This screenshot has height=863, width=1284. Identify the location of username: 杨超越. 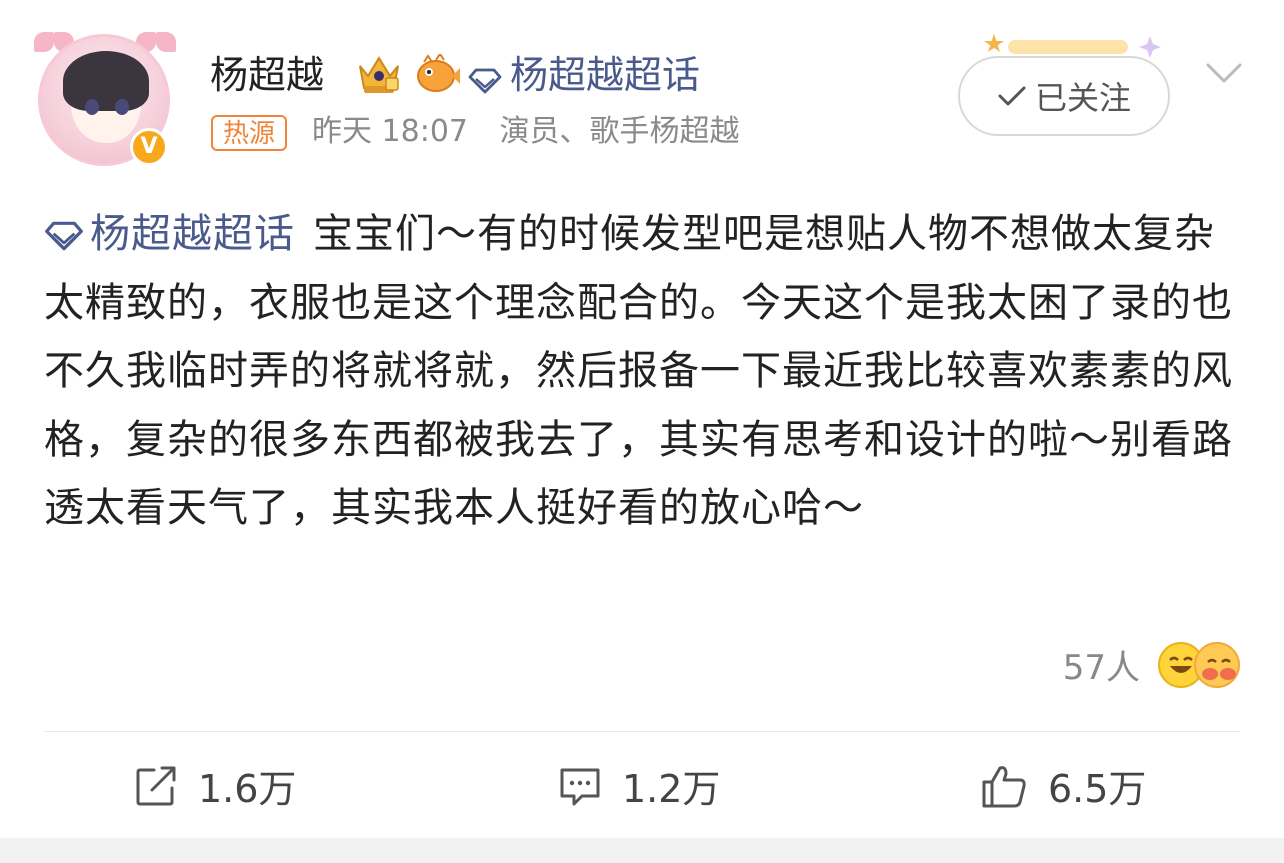
(267, 75).